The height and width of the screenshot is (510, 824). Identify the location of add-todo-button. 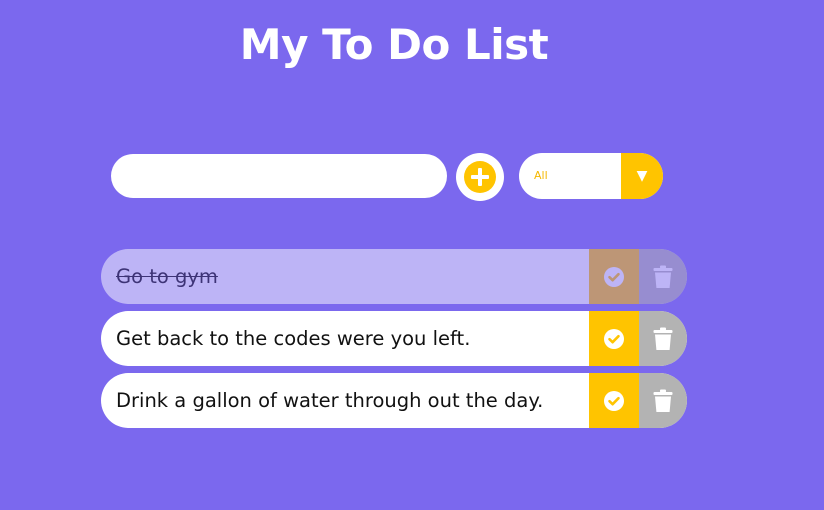
(480, 177).